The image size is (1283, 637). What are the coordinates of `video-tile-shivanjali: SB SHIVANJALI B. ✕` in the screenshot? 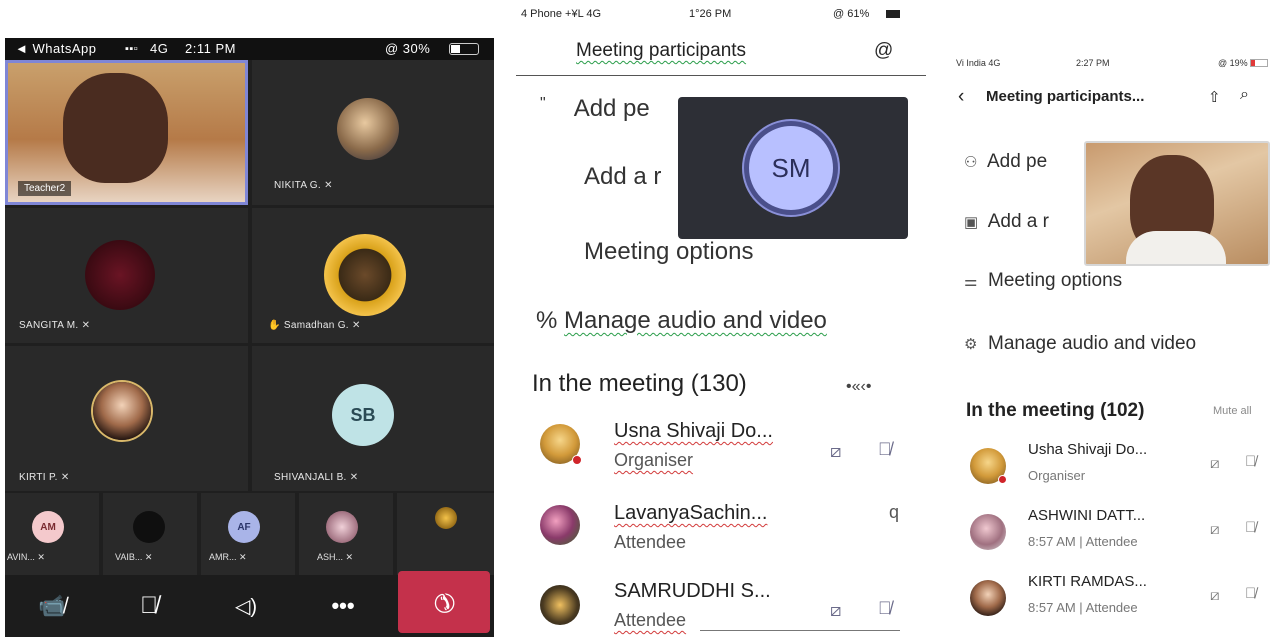 It's located at (373, 418).